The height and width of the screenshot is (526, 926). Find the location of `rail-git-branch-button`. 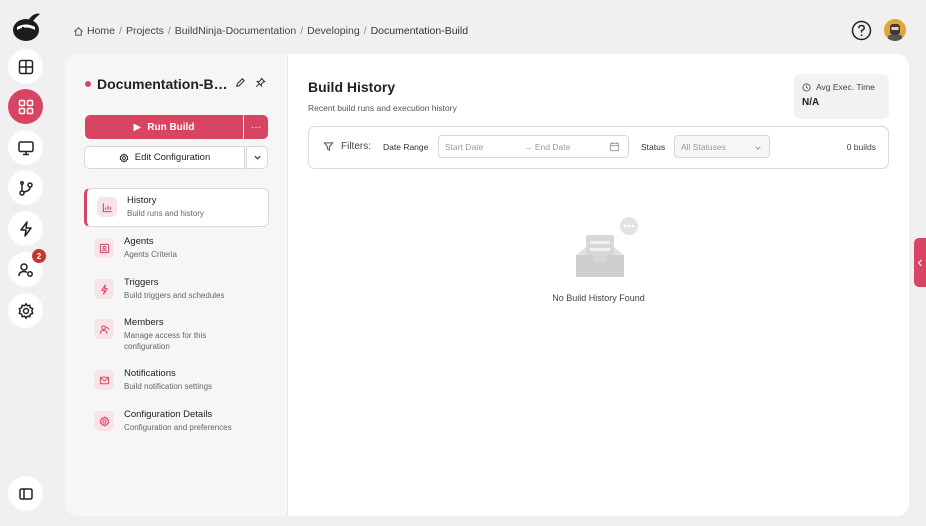

rail-git-branch-button is located at coordinates (25, 187).